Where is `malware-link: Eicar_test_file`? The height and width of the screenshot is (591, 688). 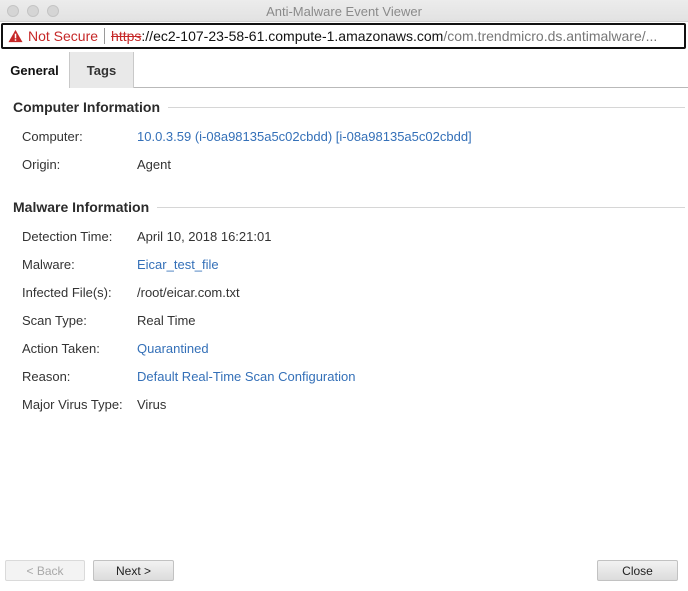
malware-link: Eicar_test_file is located at coordinates (178, 264).